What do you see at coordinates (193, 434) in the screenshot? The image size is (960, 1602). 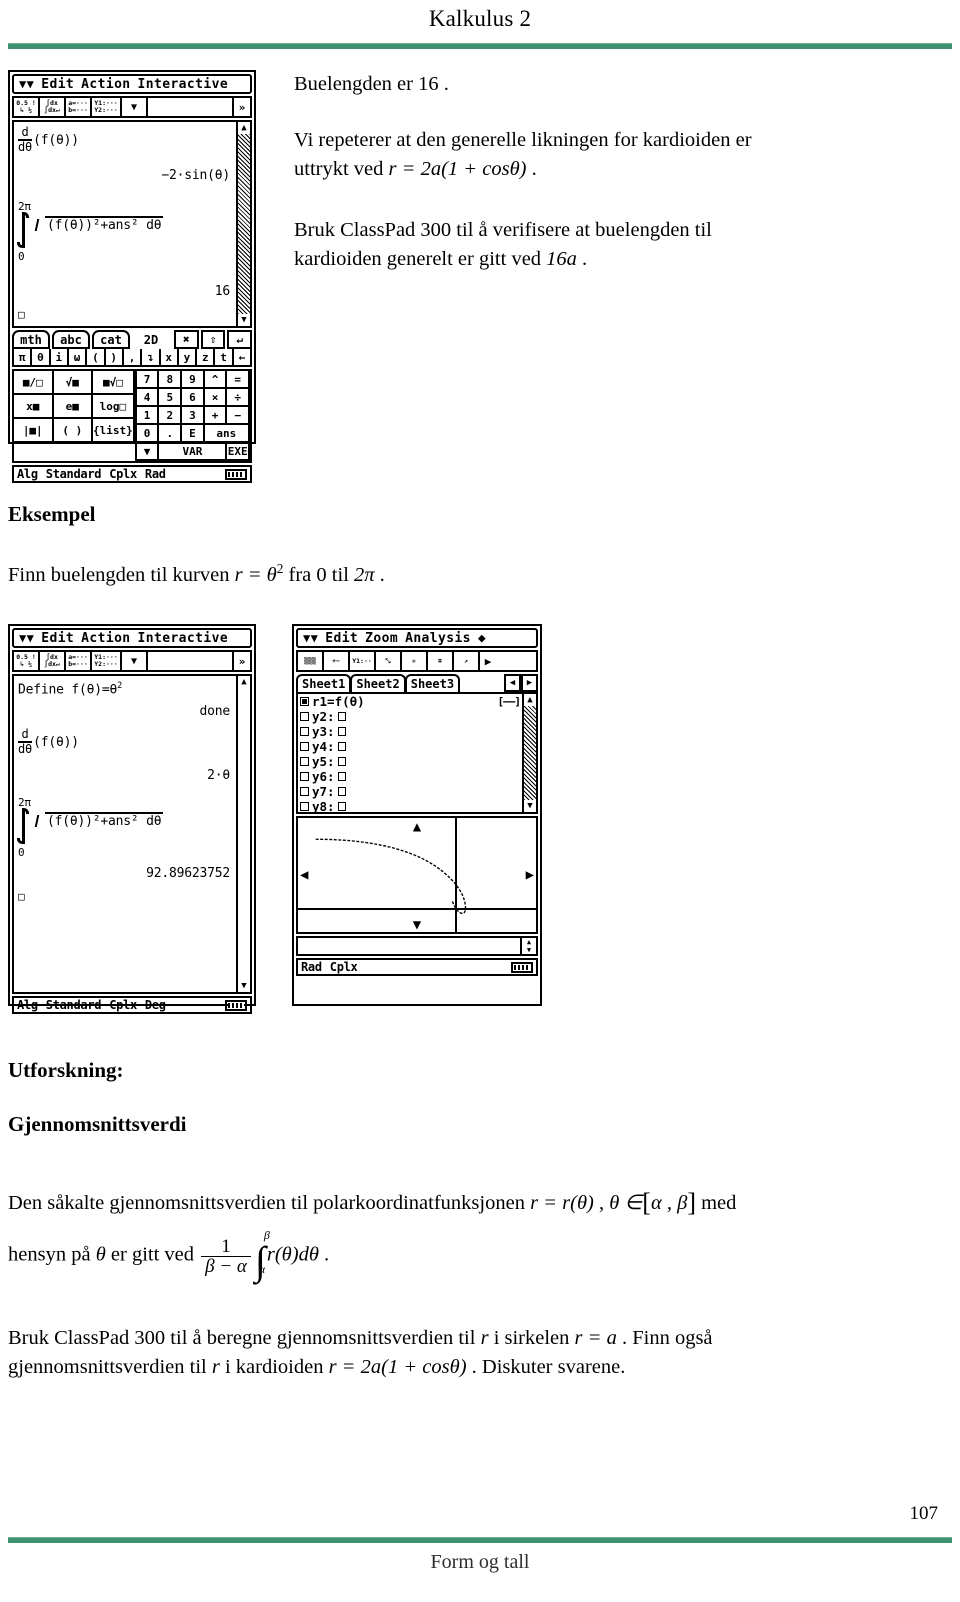 I see `key-exponent: E` at bounding box center [193, 434].